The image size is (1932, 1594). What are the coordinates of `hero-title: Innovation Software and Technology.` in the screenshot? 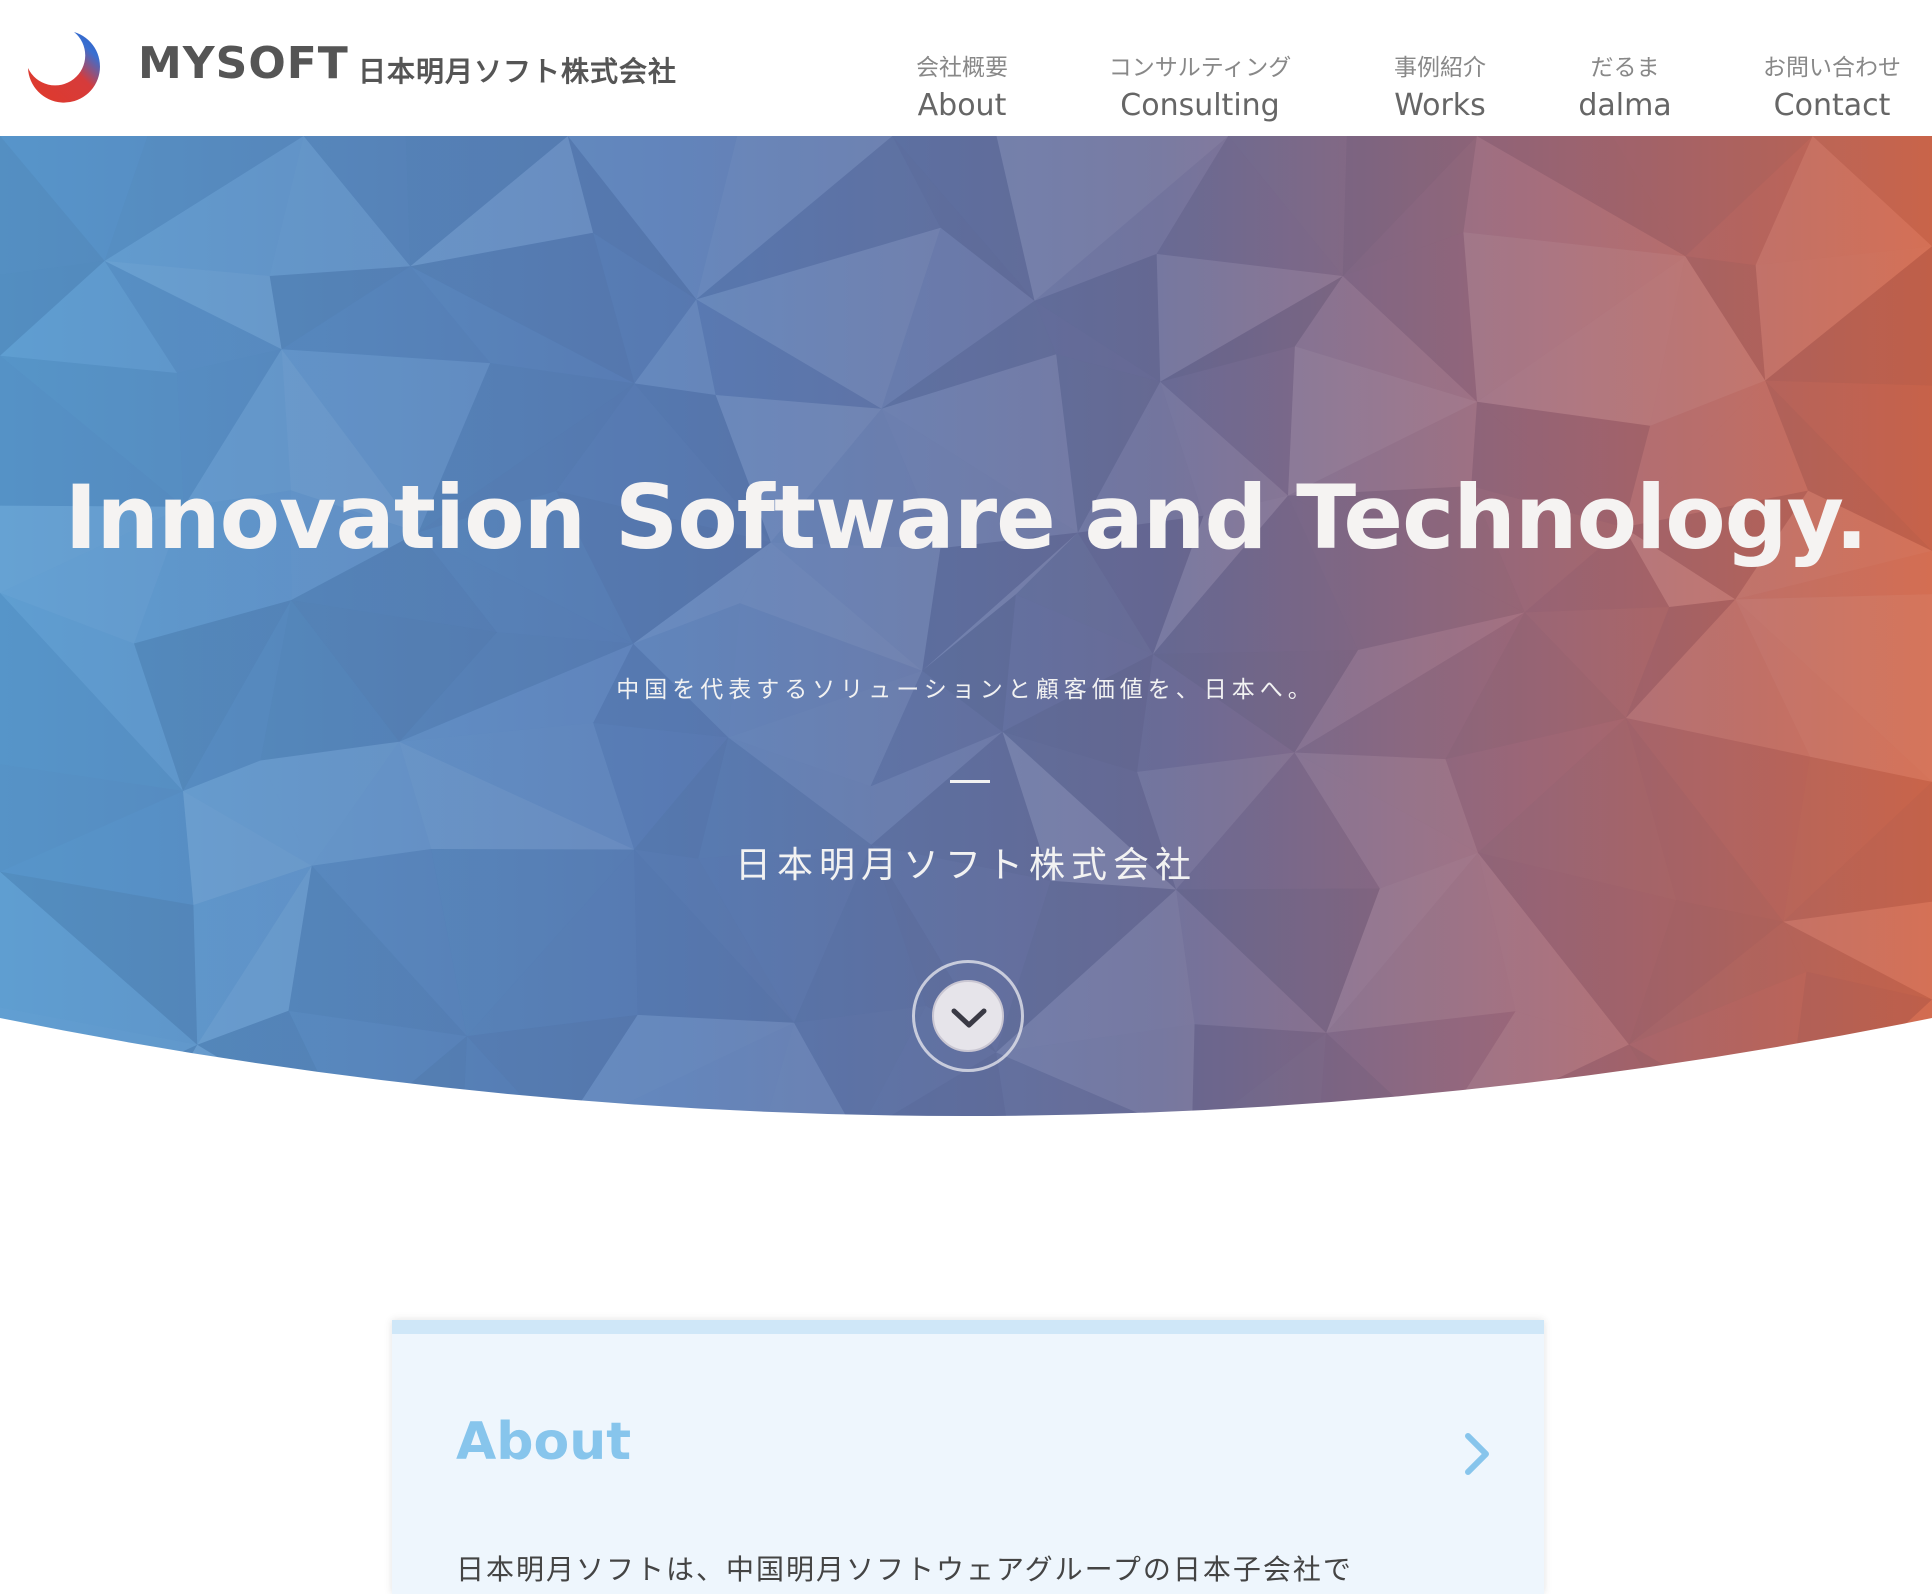 It's located at (966, 517).